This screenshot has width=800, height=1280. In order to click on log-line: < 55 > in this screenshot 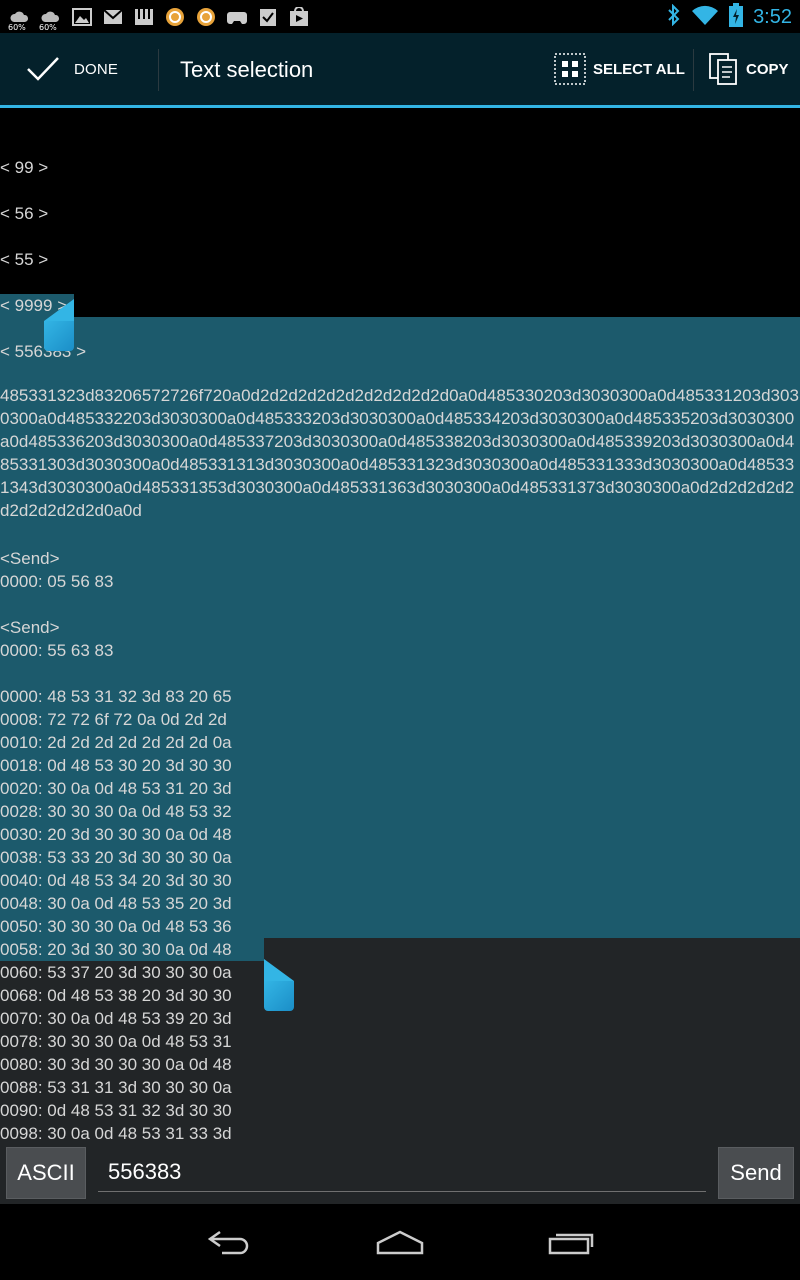, I will do `click(24, 259)`.